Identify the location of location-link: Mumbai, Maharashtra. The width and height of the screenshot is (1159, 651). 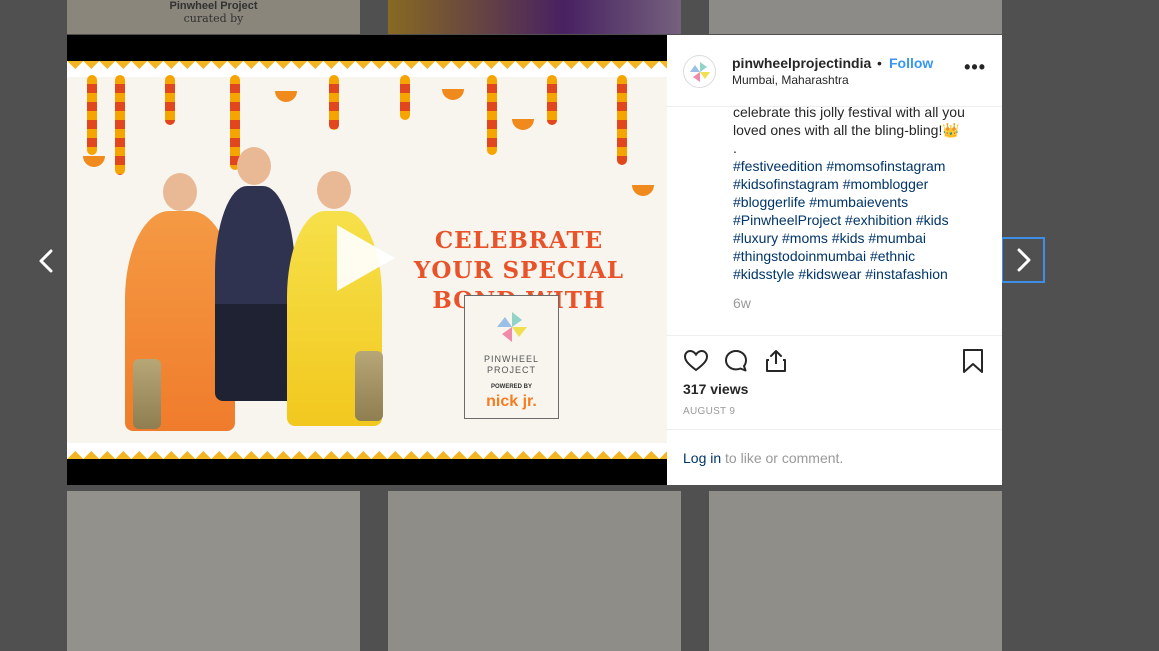
(790, 80).